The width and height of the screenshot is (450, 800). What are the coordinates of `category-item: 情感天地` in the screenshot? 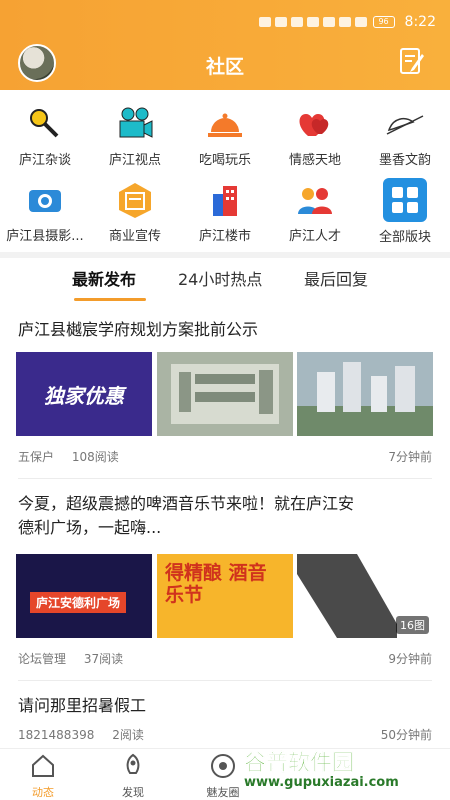 It's located at (315, 130).